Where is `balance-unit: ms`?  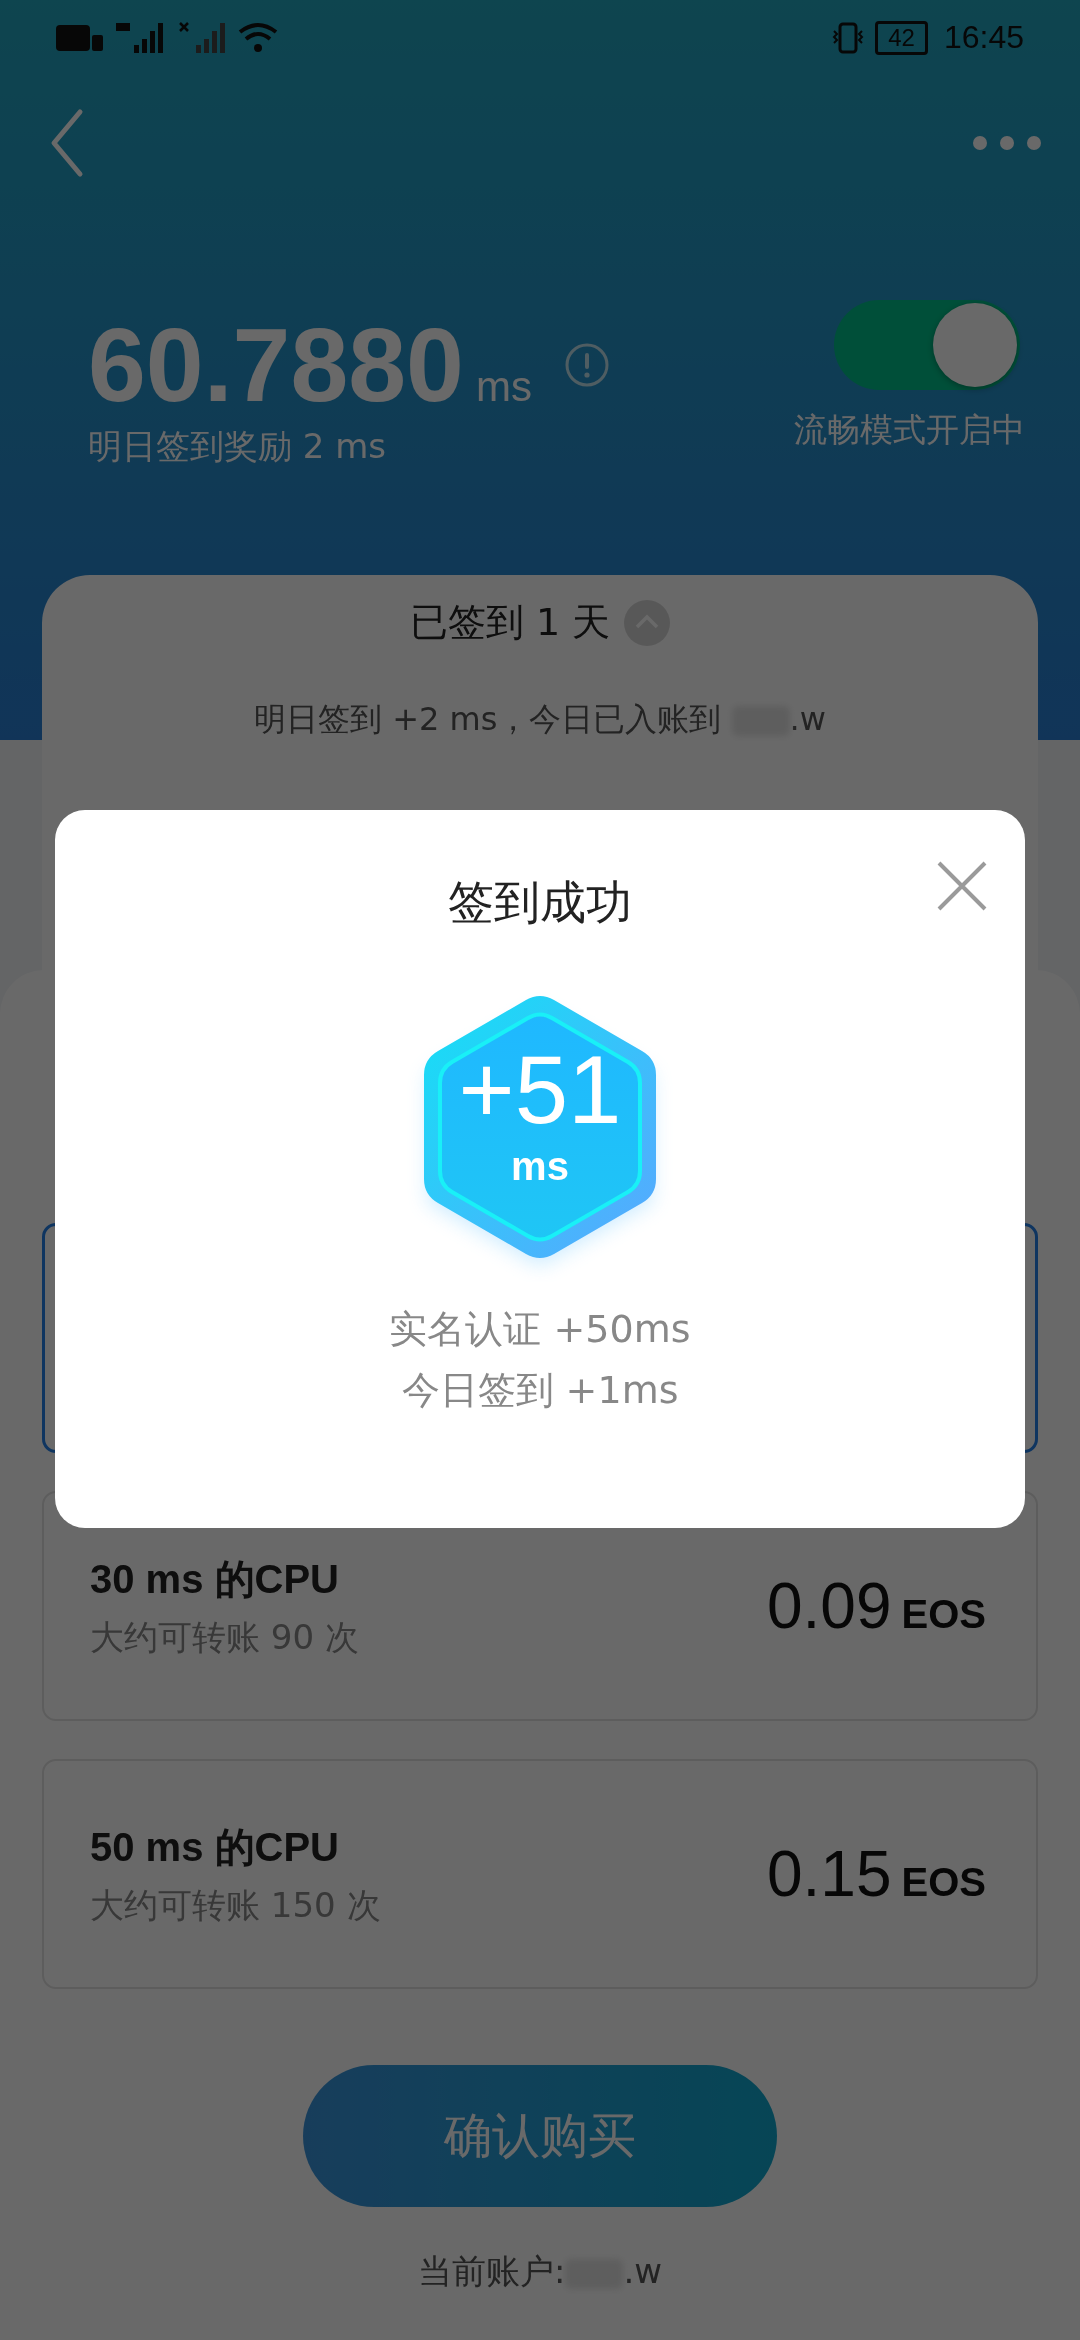 balance-unit: ms is located at coordinates (503, 387).